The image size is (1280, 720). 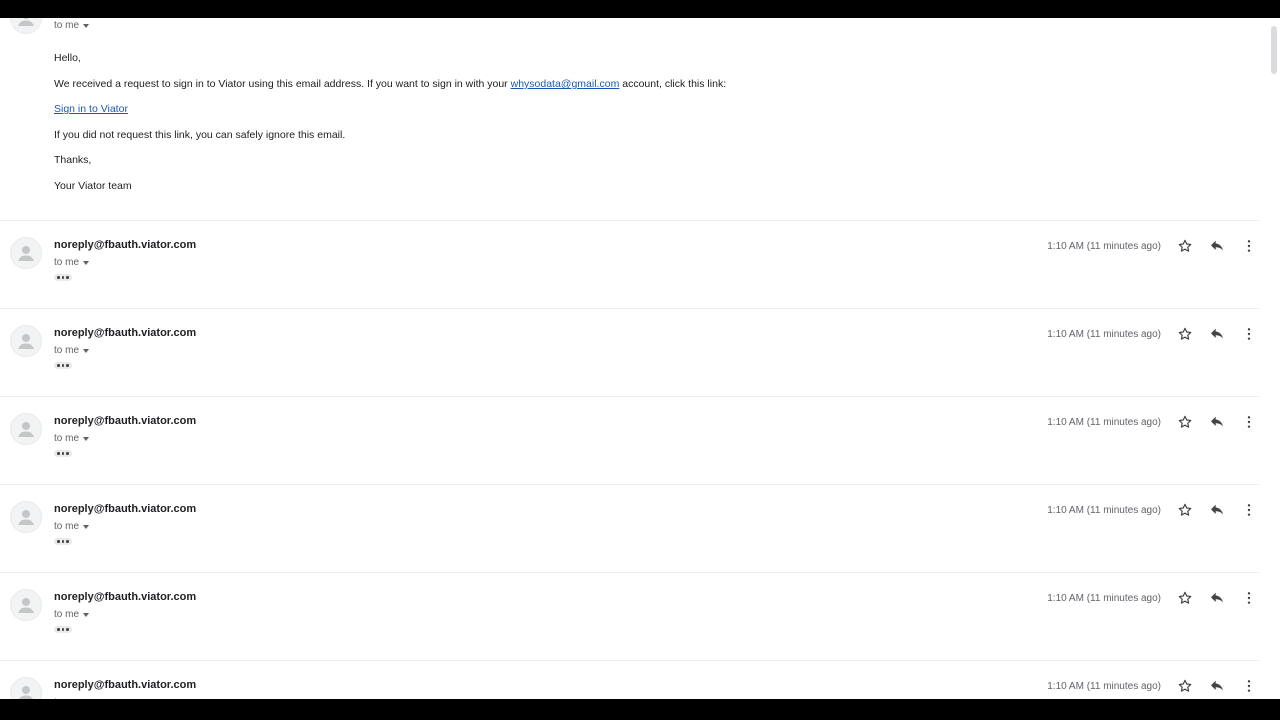 What do you see at coordinates (1274, 50) in the screenshot?
I see `scrollbar-thumb` at bounding box center [1274, 50].